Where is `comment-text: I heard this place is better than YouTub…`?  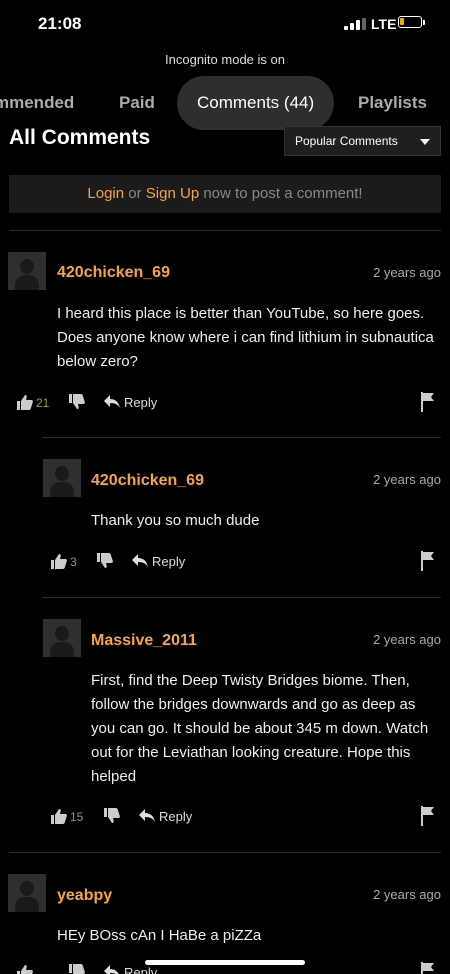
comment-text: I heard this place is better than YouTub… is located at coordinates (245, 337).